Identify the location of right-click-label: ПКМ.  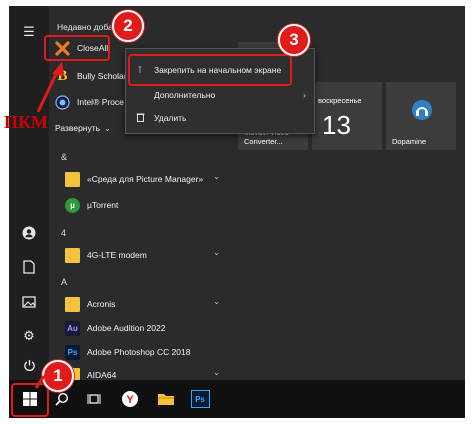
(26, 122).